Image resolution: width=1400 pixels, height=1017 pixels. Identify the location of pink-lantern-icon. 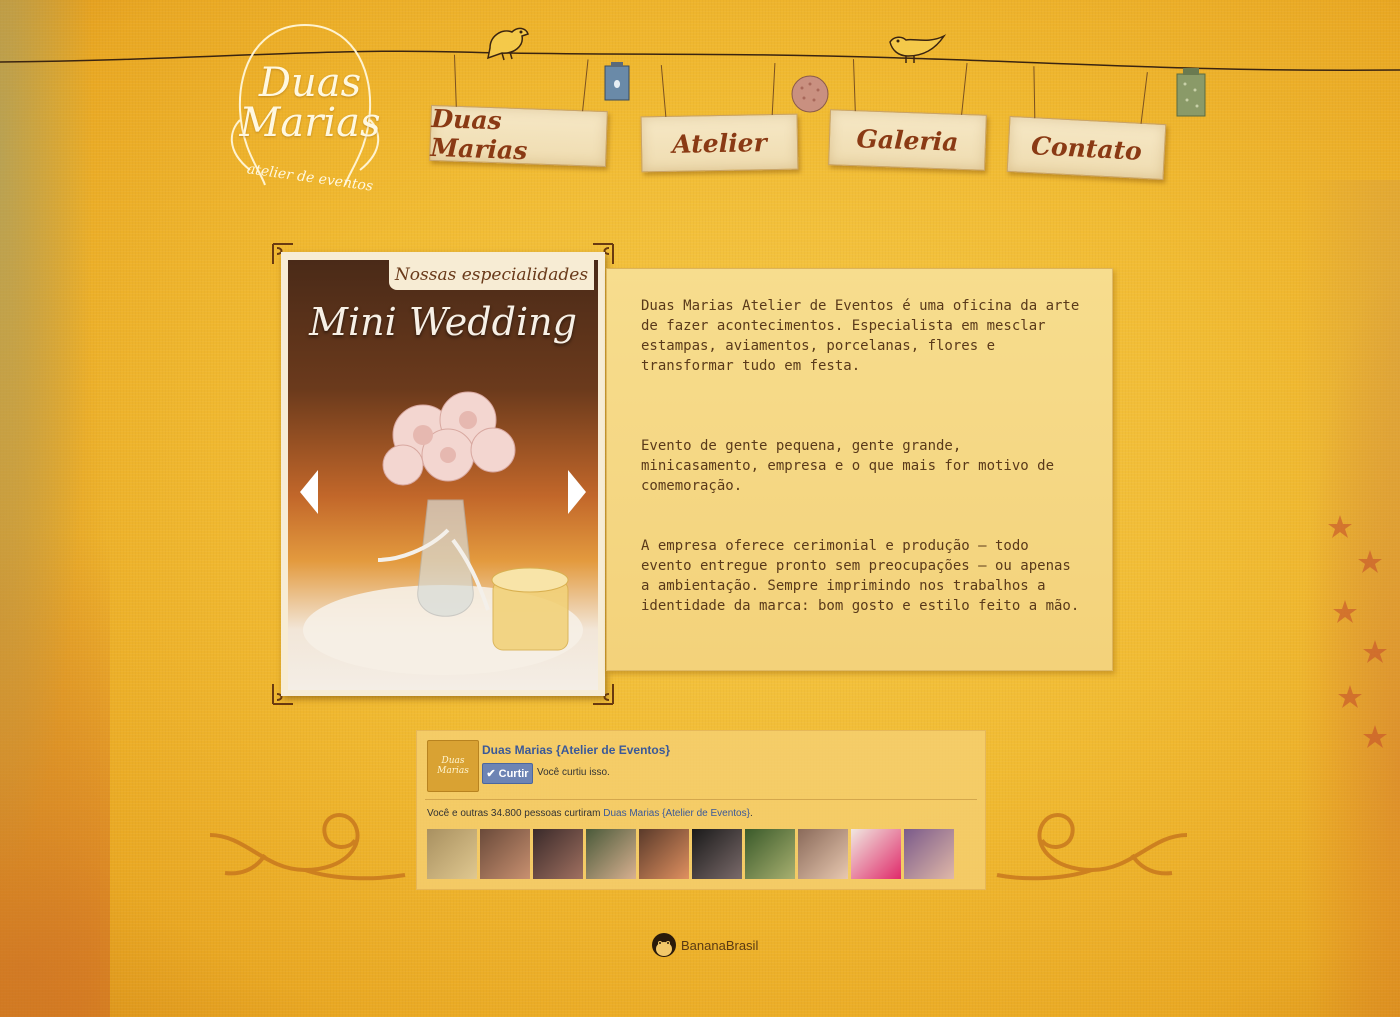
(810, 94).